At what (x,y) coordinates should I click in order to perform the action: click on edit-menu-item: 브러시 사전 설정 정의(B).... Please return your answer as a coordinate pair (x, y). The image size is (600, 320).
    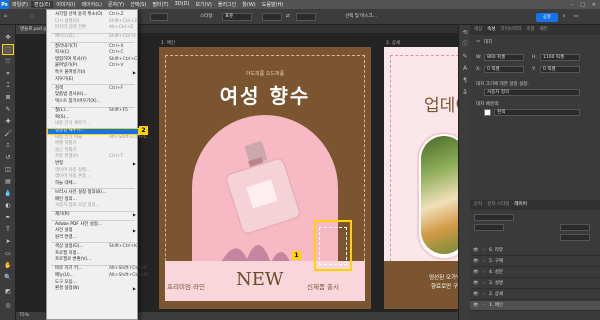
    Looking at the image, I should click on (93, 193).